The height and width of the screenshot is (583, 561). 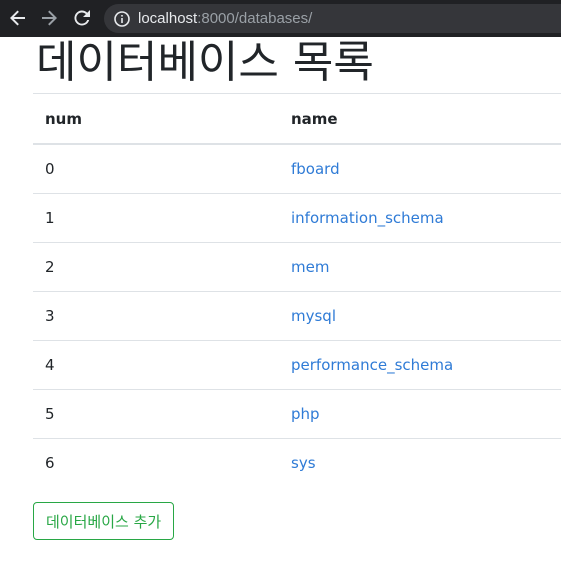 I want to click on table-row: 4 performance_schema, so click(x=297, y=365).